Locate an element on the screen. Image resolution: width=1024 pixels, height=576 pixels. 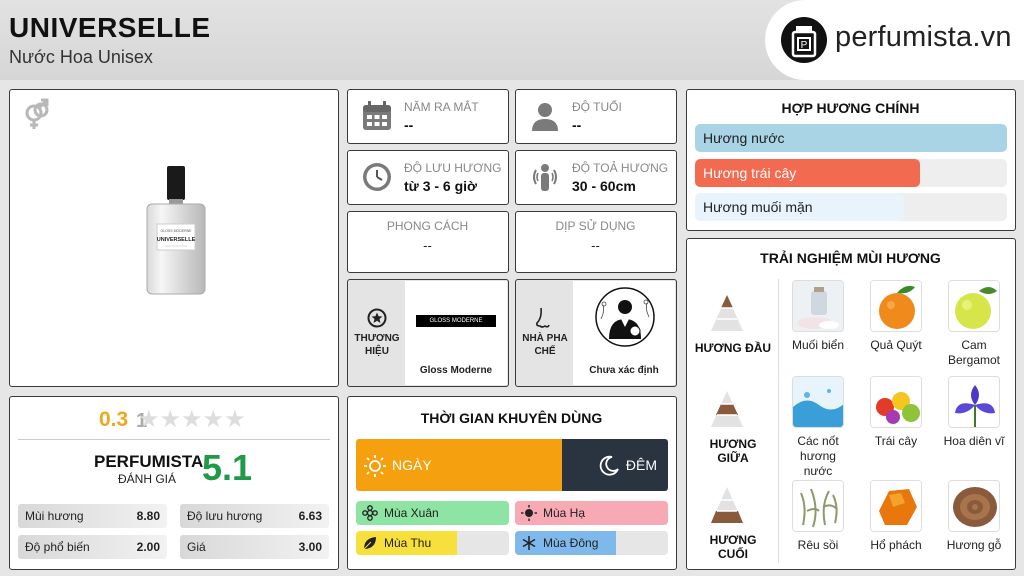
logo-text: perfumista.vn is located at coordinates (923, 37).